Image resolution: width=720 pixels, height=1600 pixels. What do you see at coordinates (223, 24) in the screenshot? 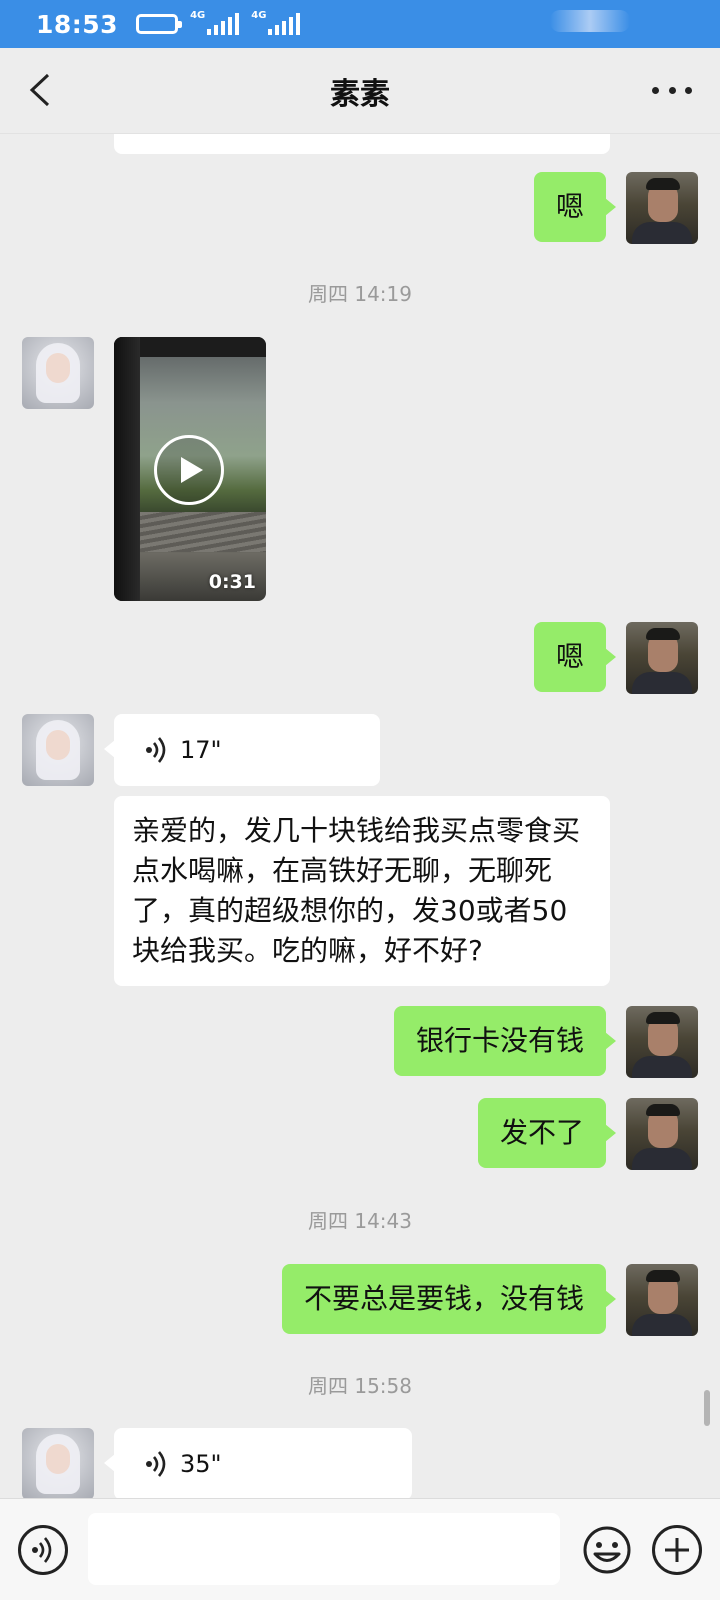
I see `signal-icon` at bounding box center [223, 24].